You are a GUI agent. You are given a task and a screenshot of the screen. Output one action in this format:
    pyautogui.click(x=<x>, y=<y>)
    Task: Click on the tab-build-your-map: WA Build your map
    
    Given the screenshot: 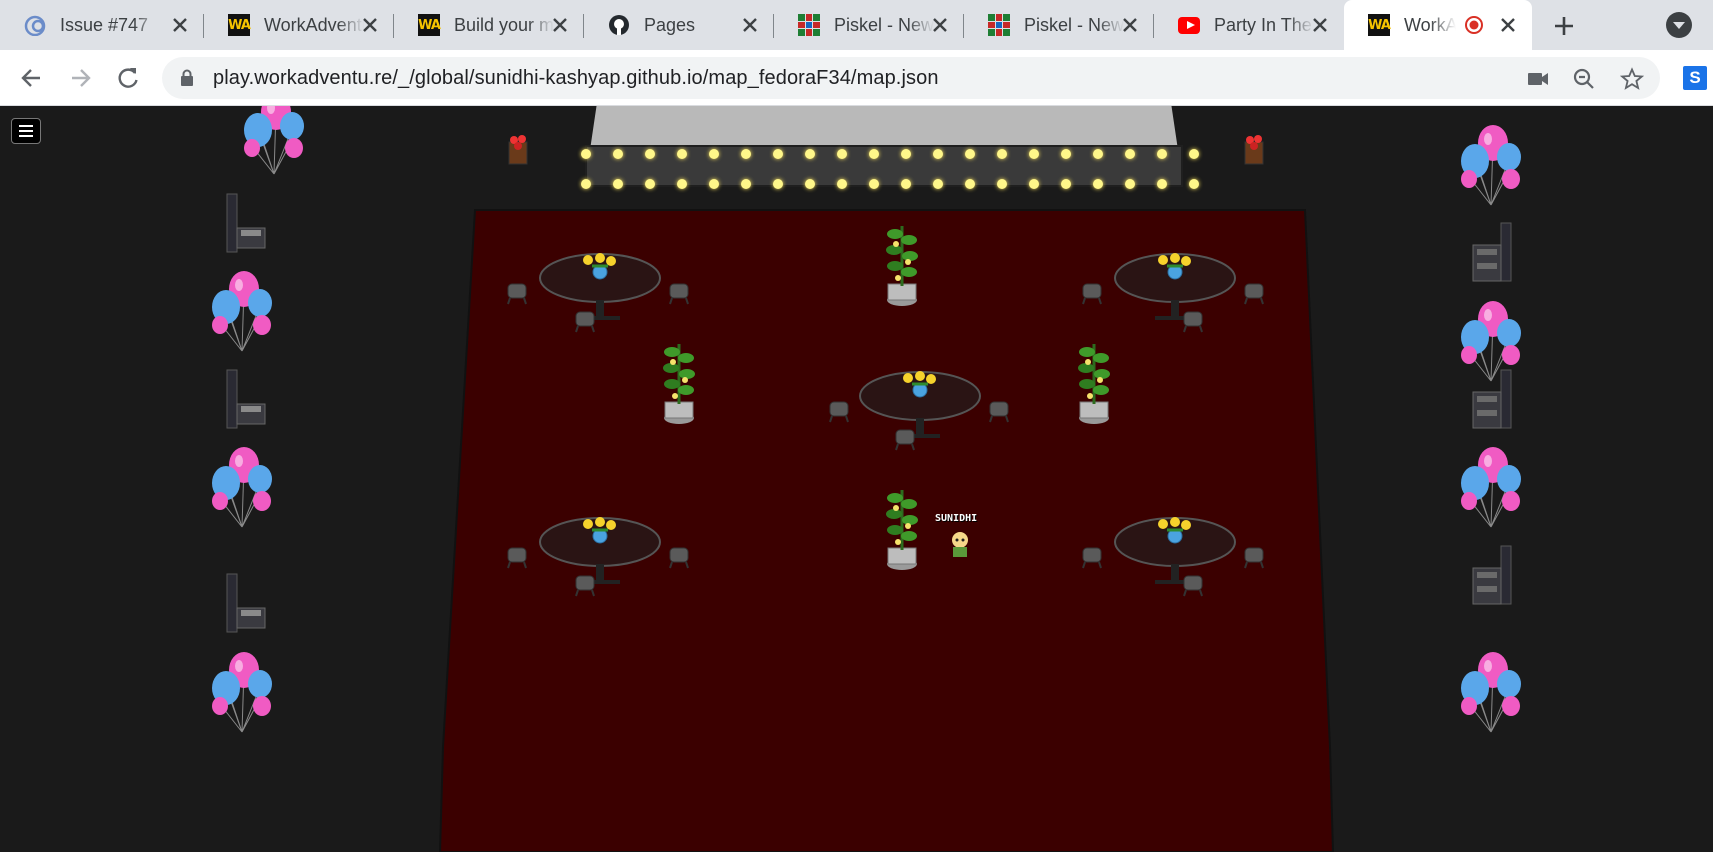 What is the action you would take?
    pyautogui.click(x=489, y=25)
    